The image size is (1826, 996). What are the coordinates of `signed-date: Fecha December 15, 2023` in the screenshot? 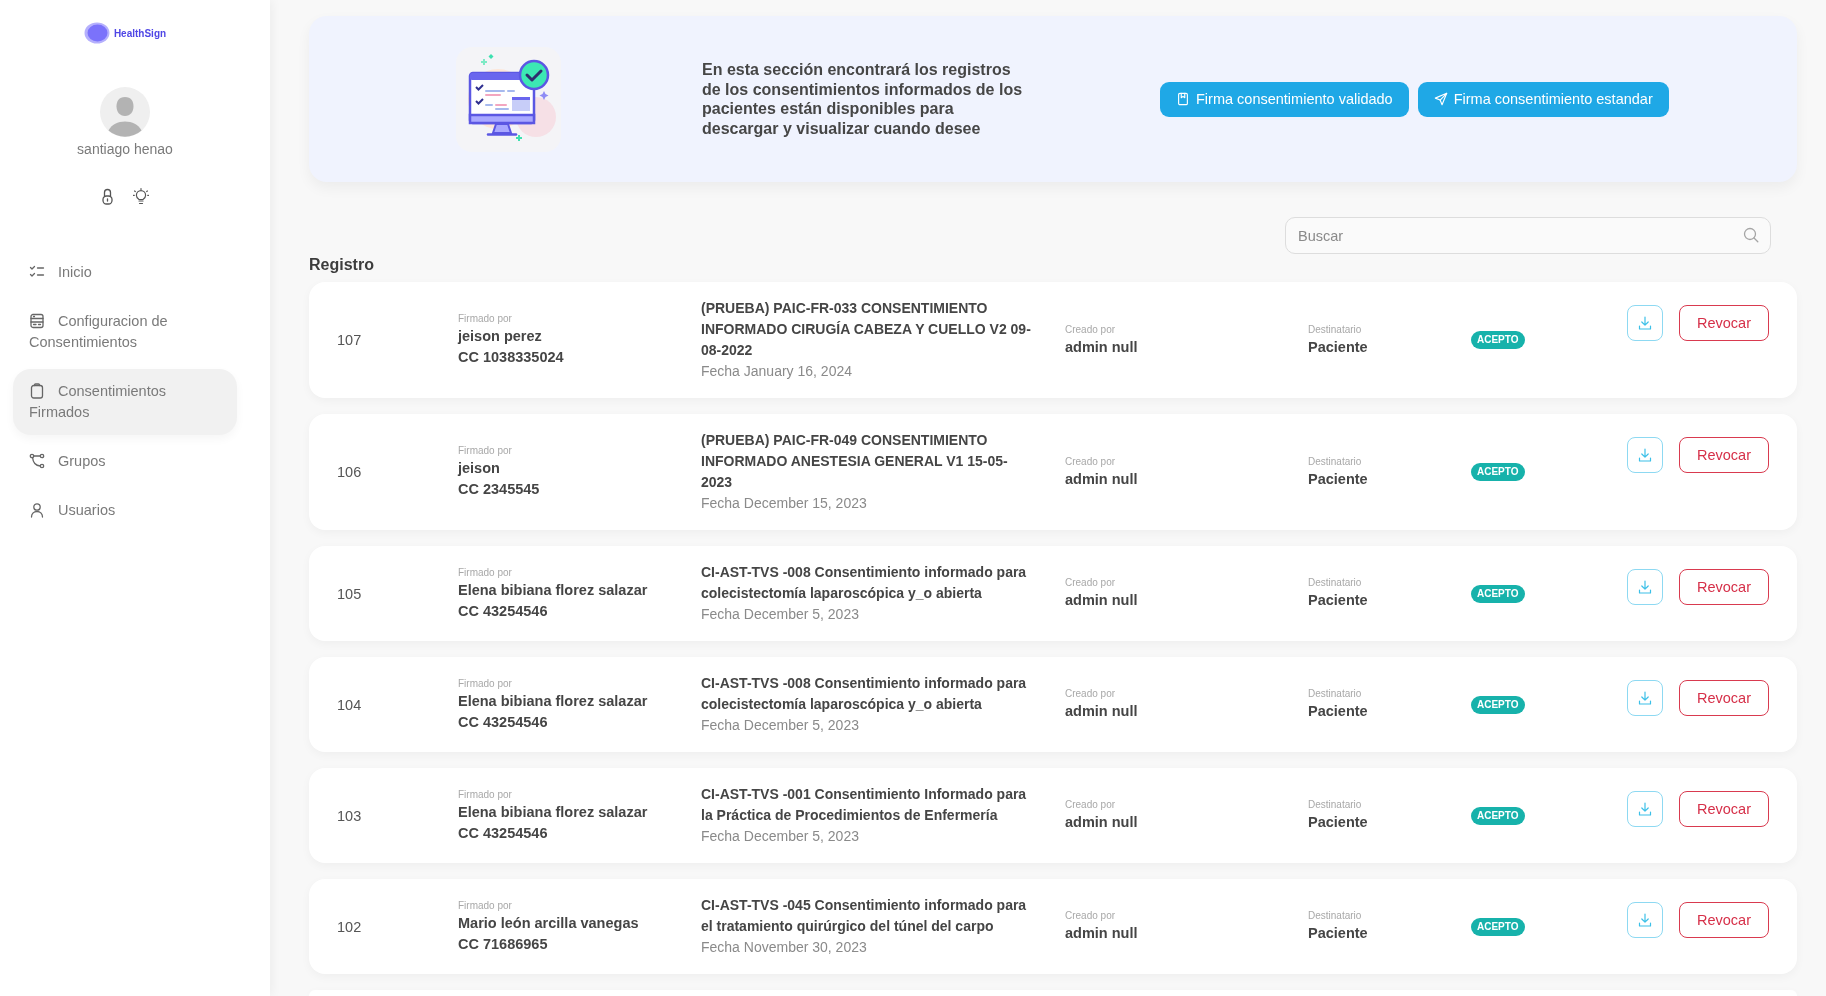 It's located at (784, 503).